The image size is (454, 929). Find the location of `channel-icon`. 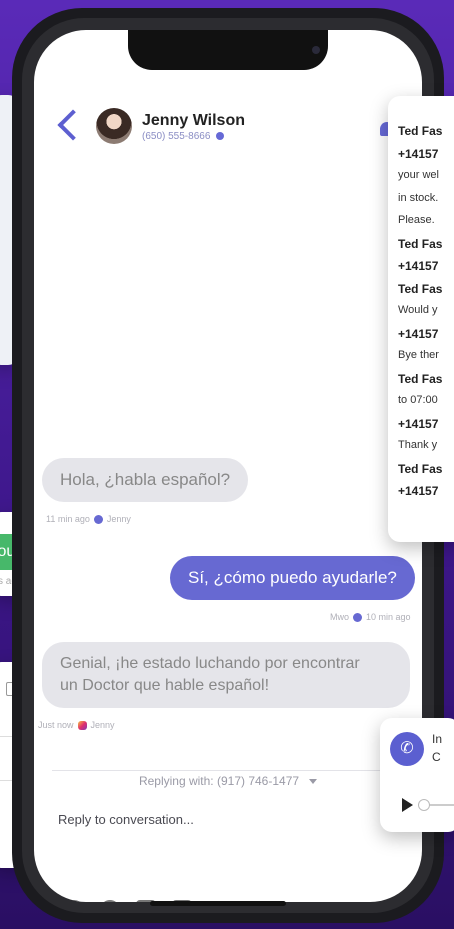

channel-icon is located at coordinates (220, 136).